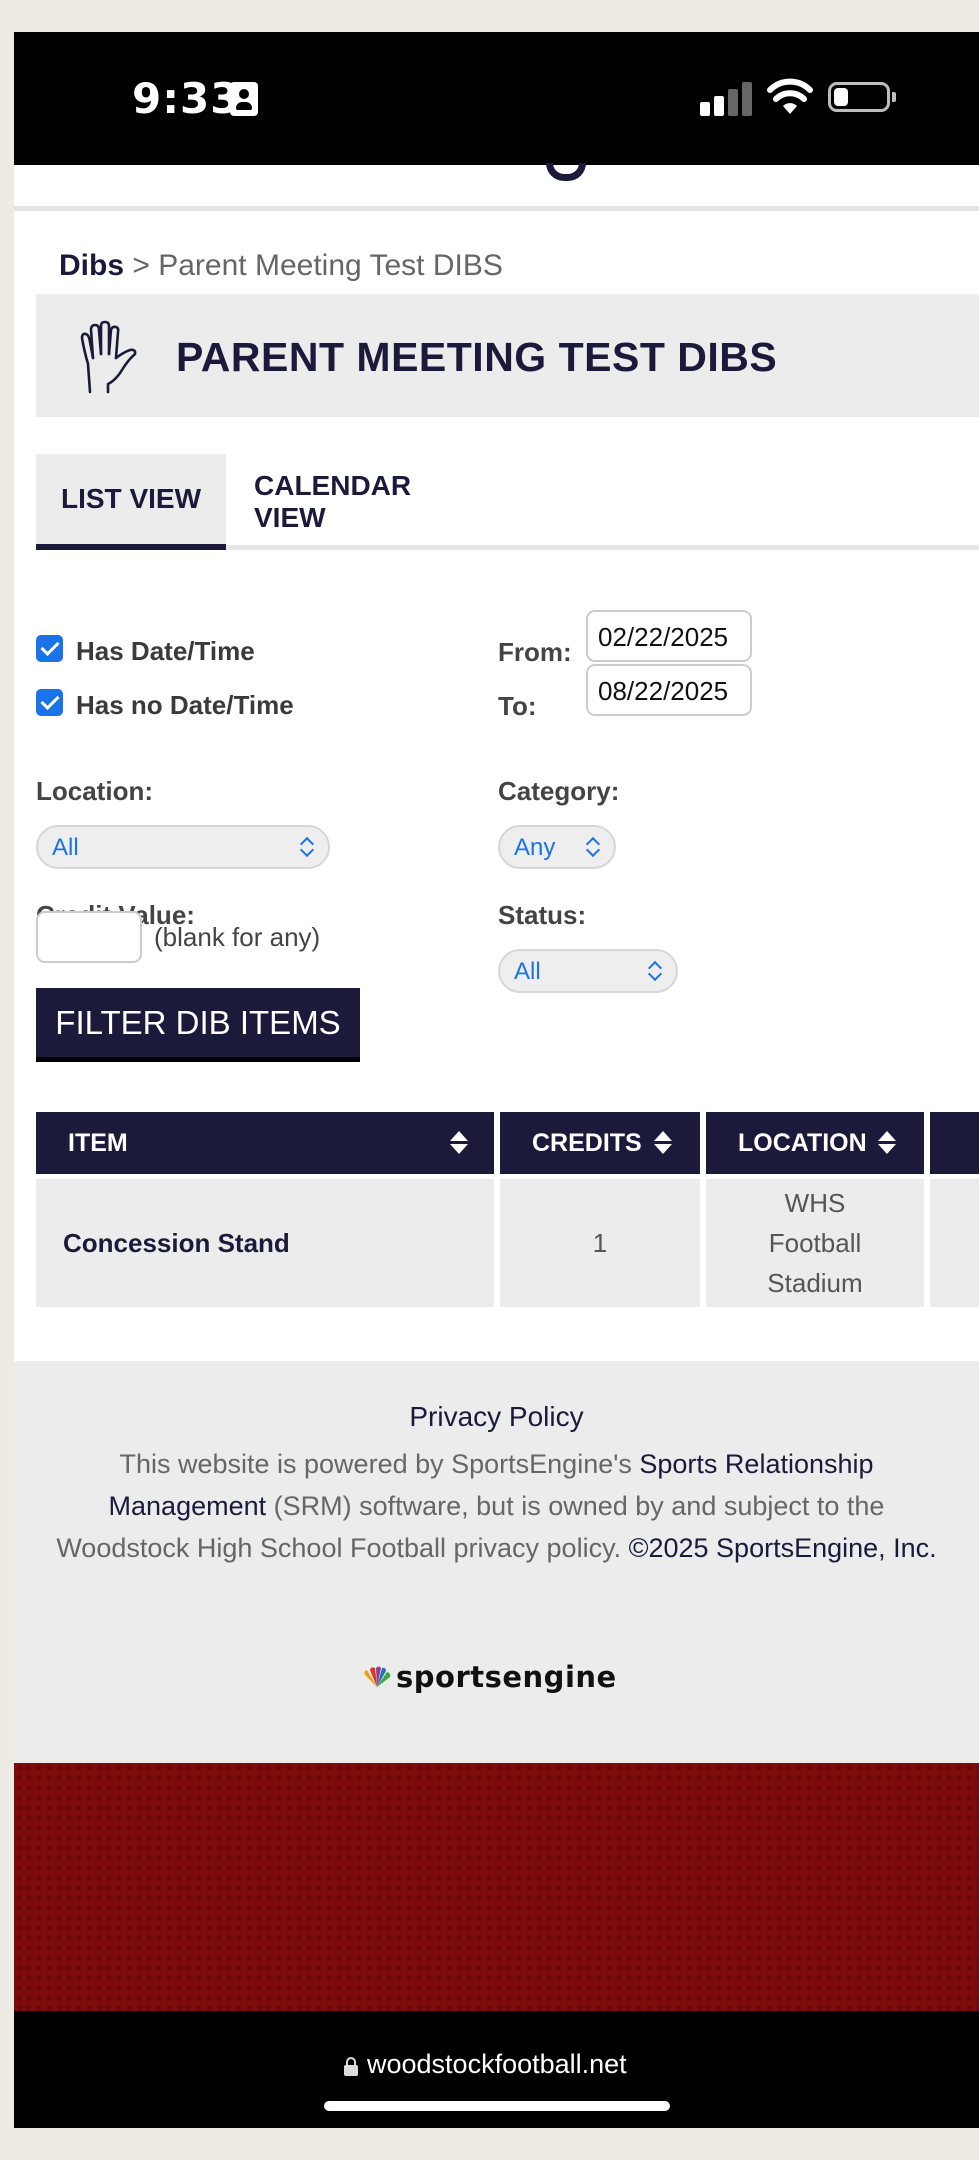  I want to click on tab-list-view: LIST VIEW, so click(131, 502).